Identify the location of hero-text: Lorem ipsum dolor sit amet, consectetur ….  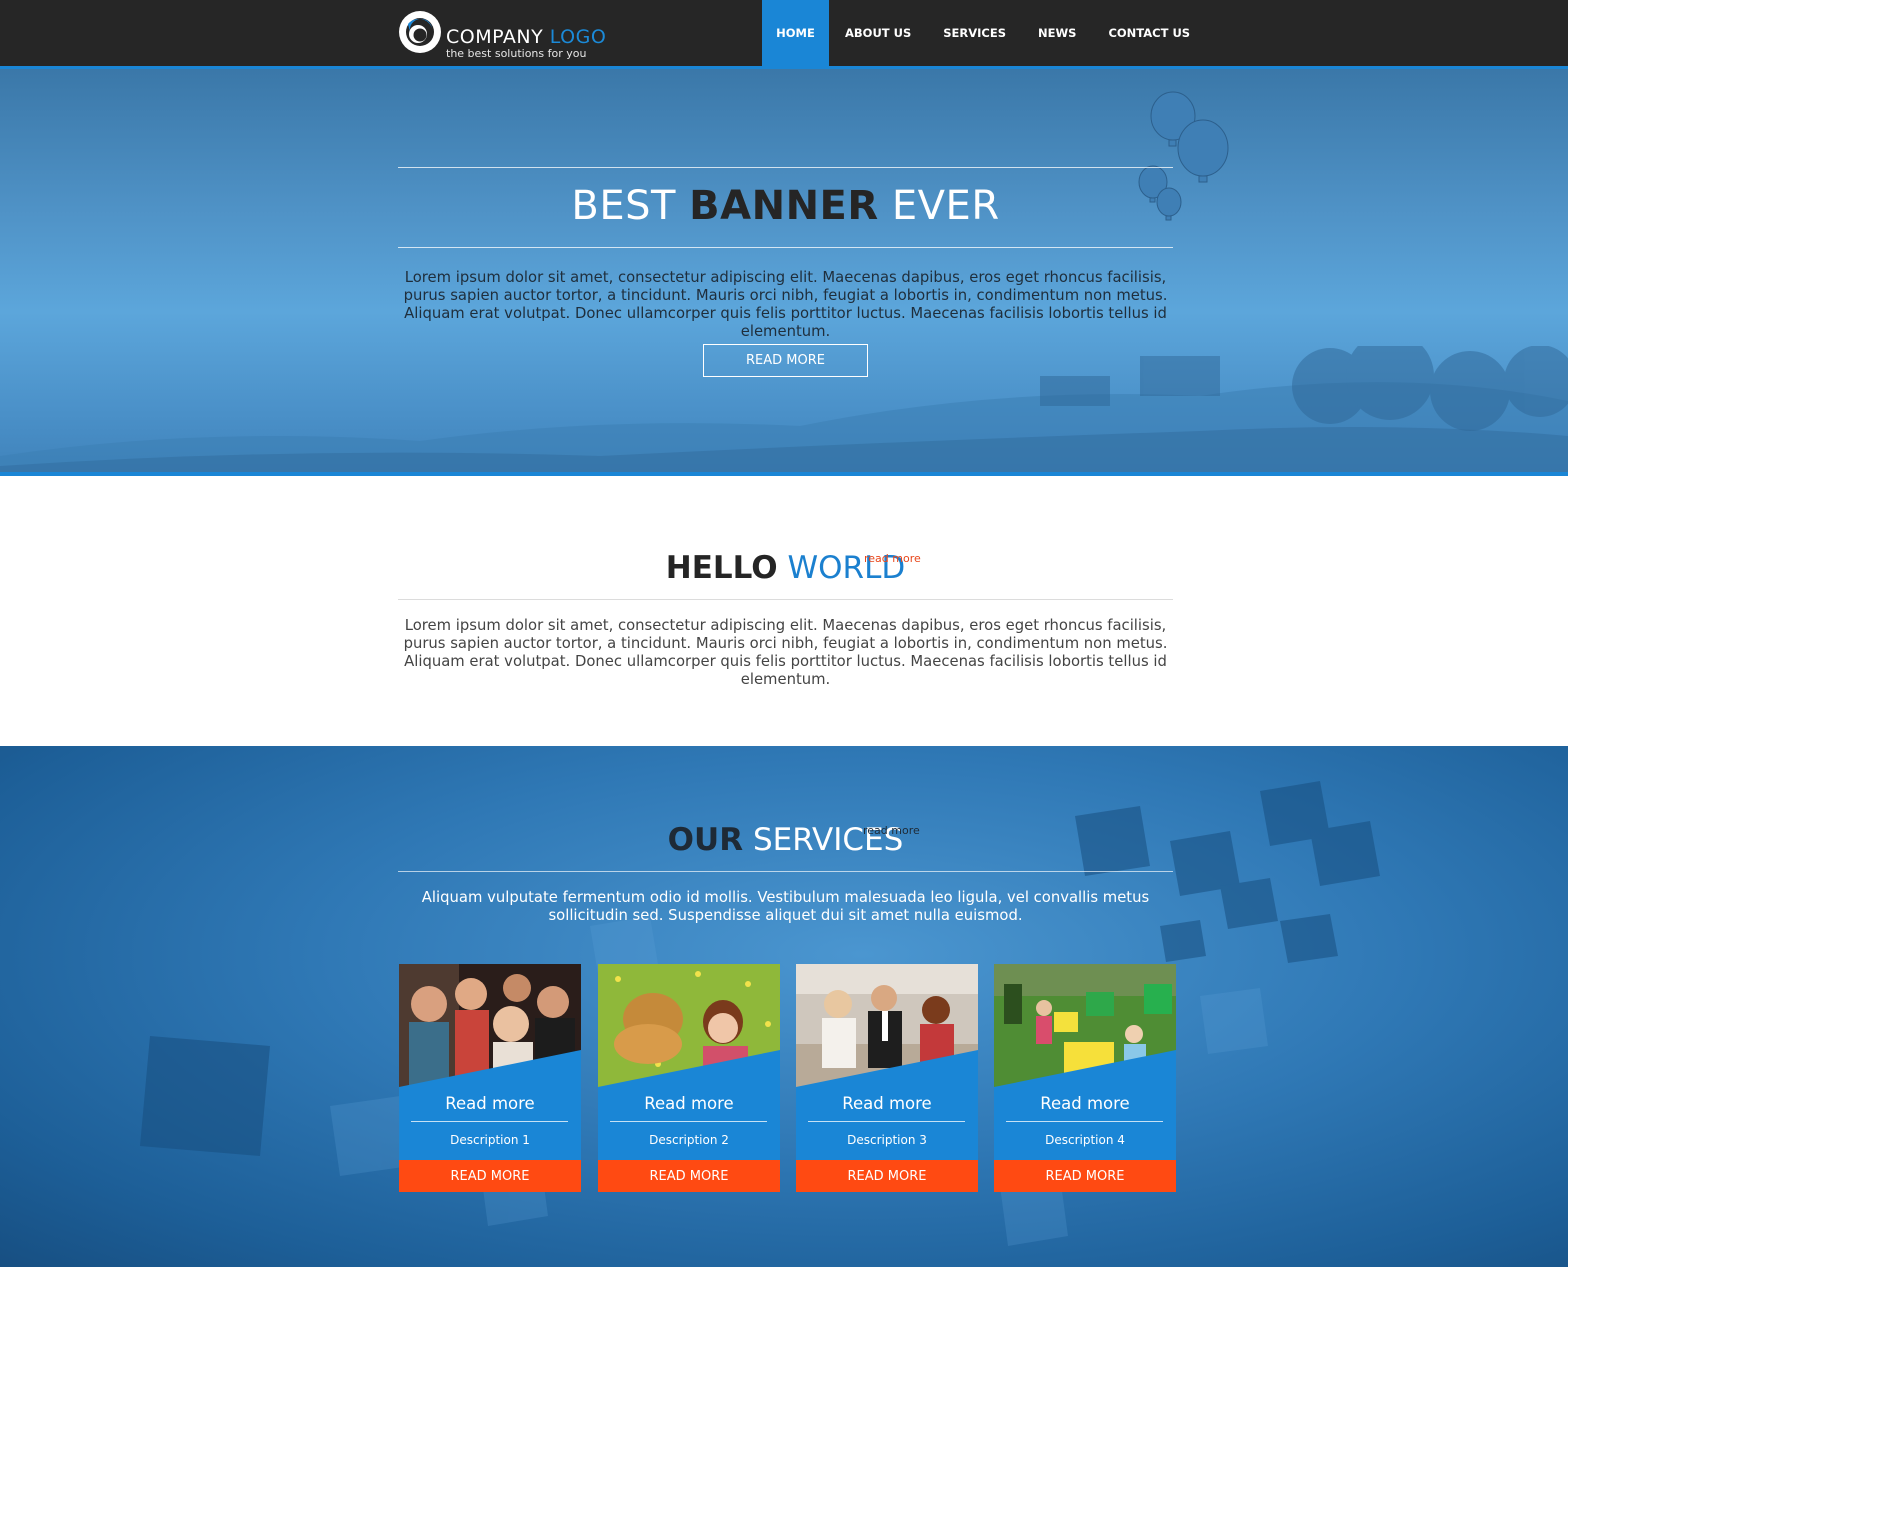
(785, 304).